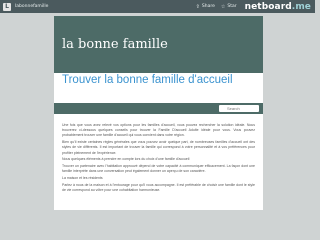 The width and height of the screenshot is (320, 240). I want to click on logo-suffix: .me, so click(301, 6).